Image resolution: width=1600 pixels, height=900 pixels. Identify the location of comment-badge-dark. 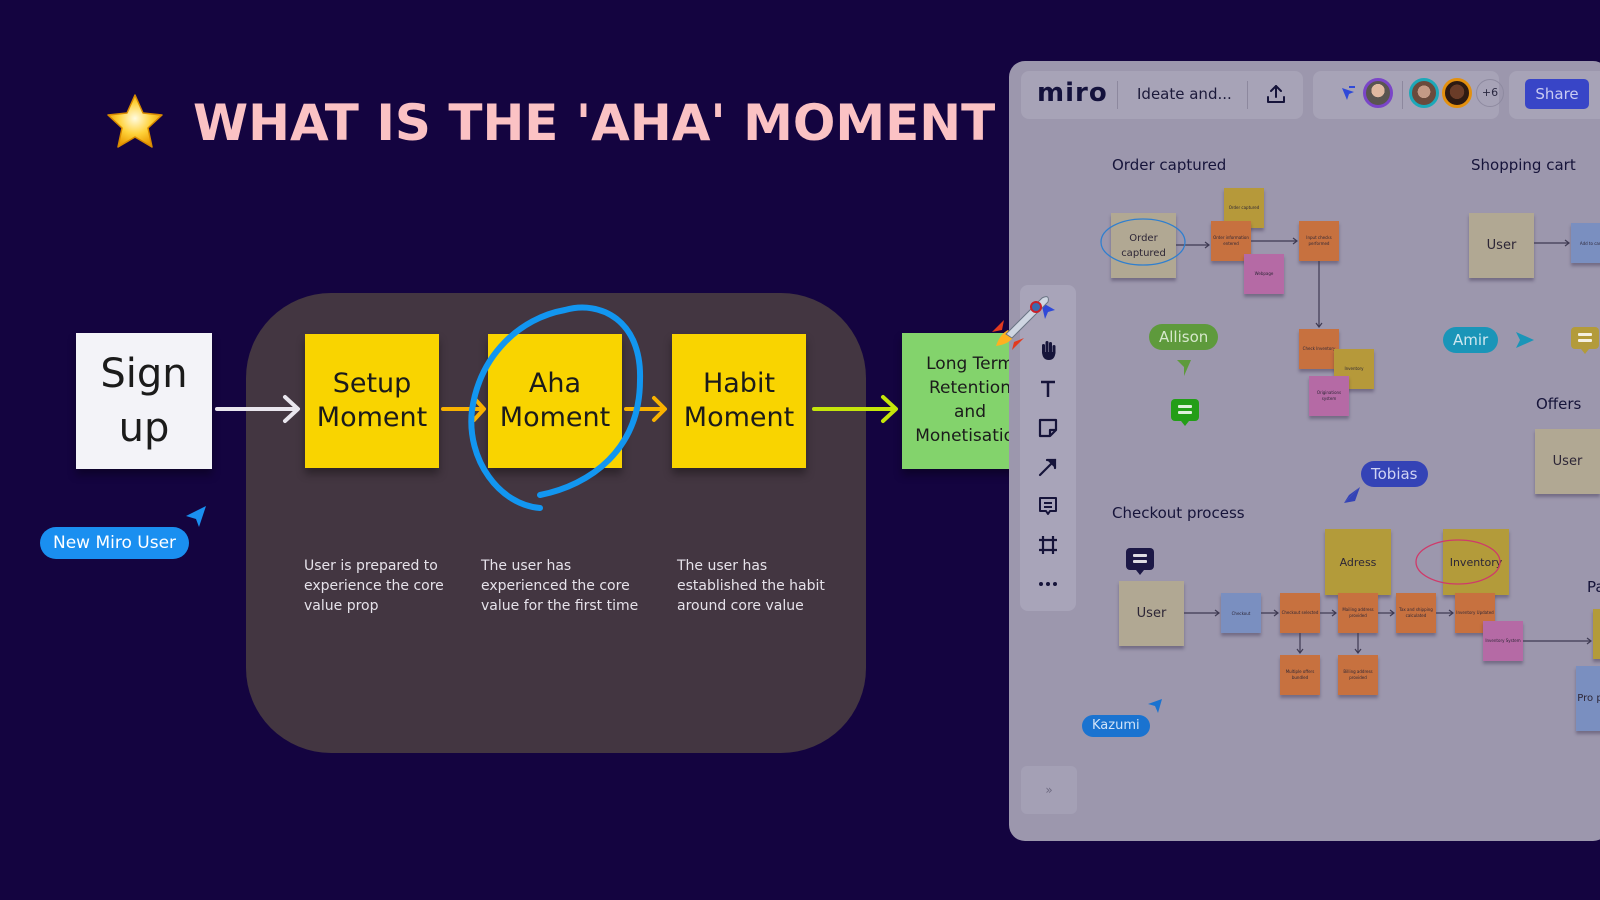
(1140, 561).